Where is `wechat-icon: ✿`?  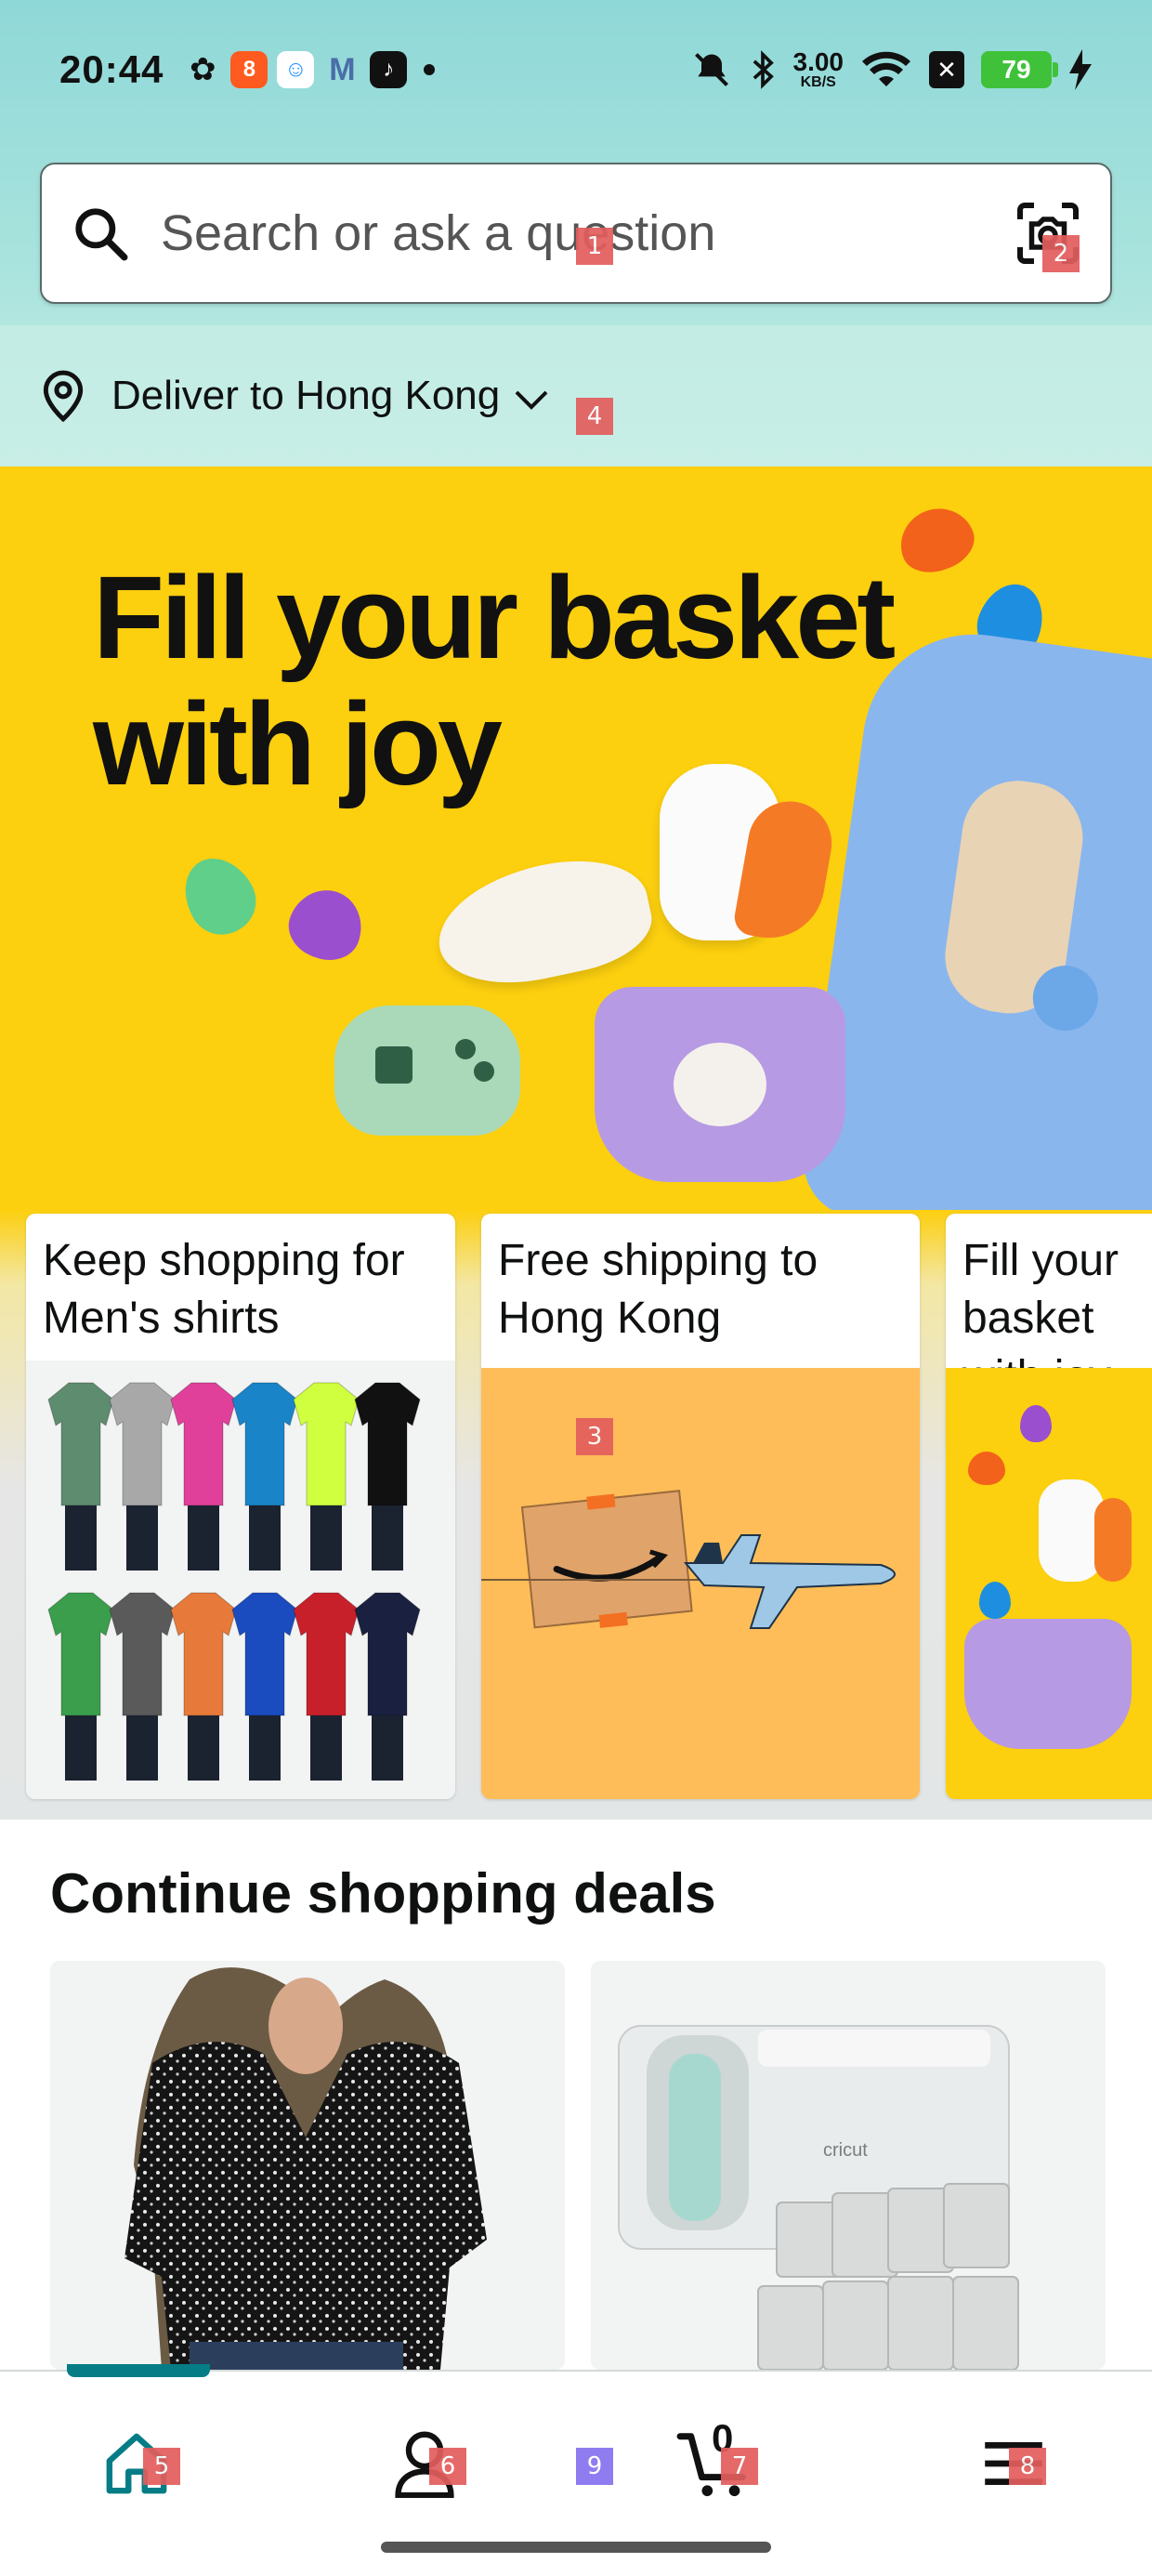 wechat-icon: ✿ is located at coordinates (203, 69).